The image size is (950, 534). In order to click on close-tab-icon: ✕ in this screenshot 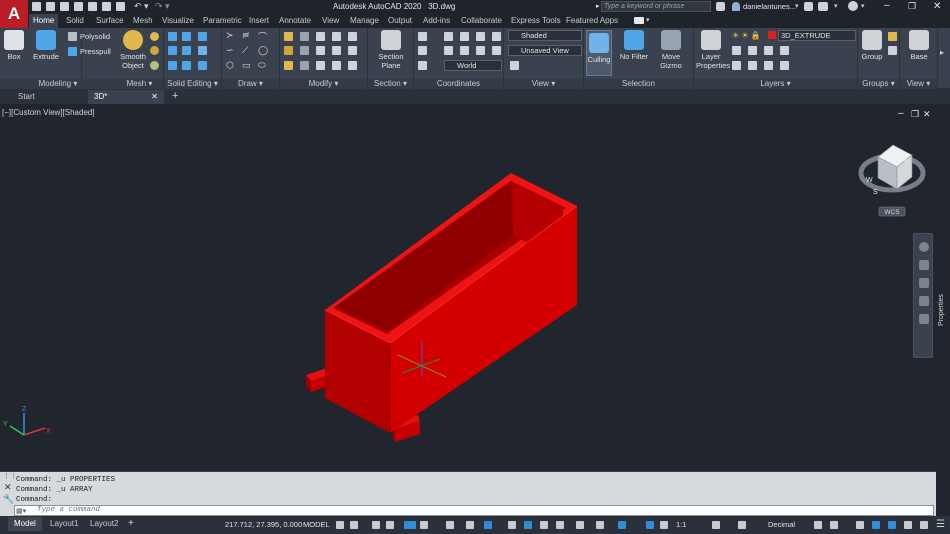, I will do `click(154, 97)`.